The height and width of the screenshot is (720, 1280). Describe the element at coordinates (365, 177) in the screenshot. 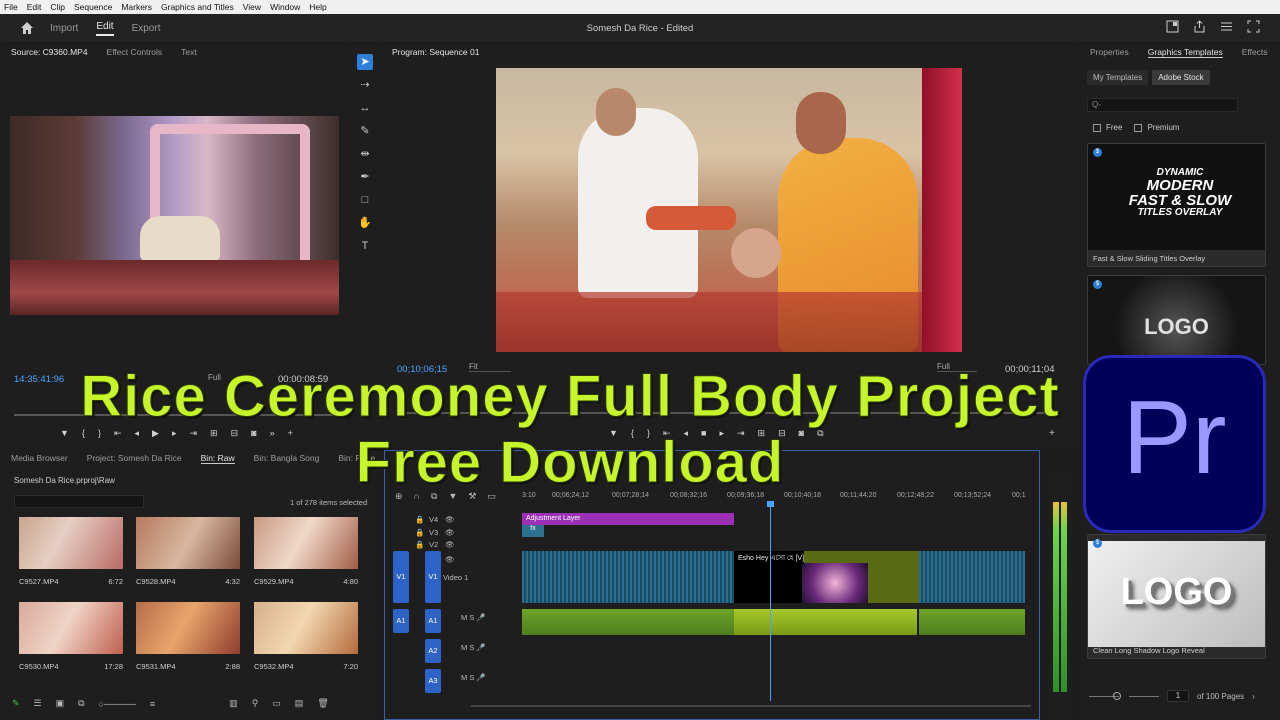

I see `pen-tool-icon: ✒` at that location.